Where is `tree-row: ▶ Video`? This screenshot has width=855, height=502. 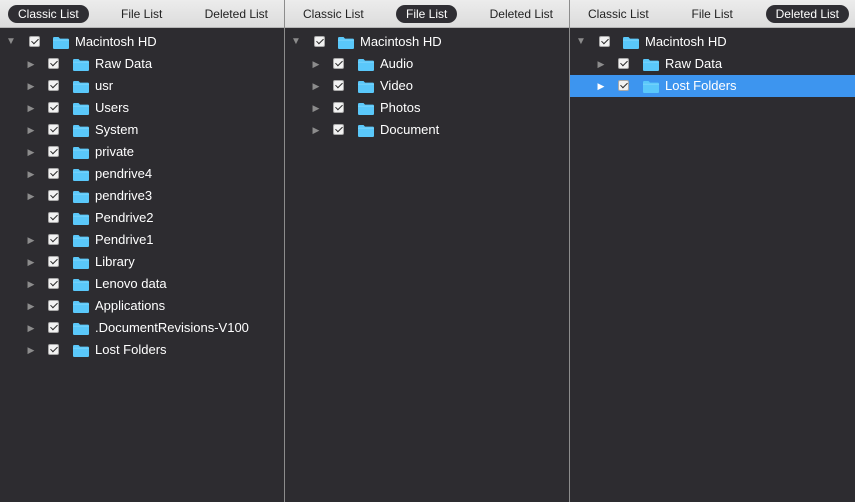
tree-row: ▶ Video is located at coordinates (427, 86).